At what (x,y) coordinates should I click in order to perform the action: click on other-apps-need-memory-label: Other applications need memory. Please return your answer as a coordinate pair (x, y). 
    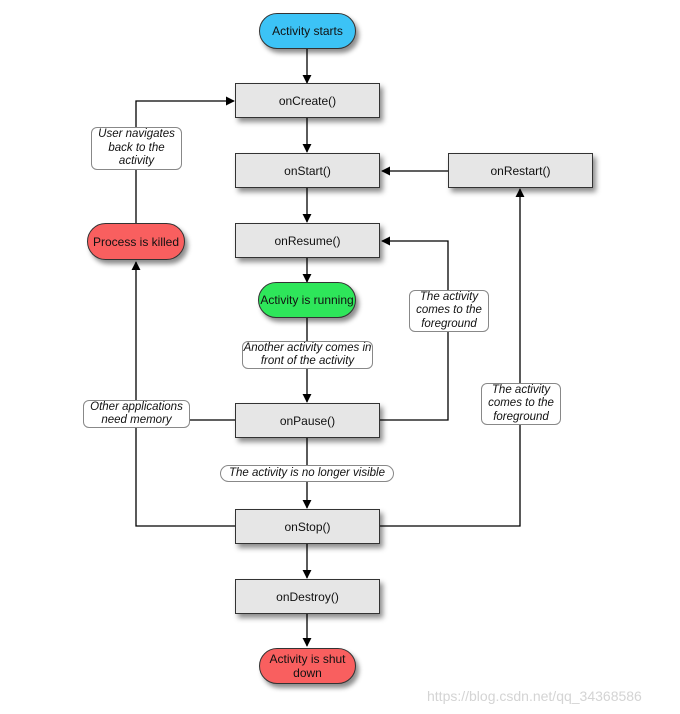
    Looking at the image, I should click on (136, 414).